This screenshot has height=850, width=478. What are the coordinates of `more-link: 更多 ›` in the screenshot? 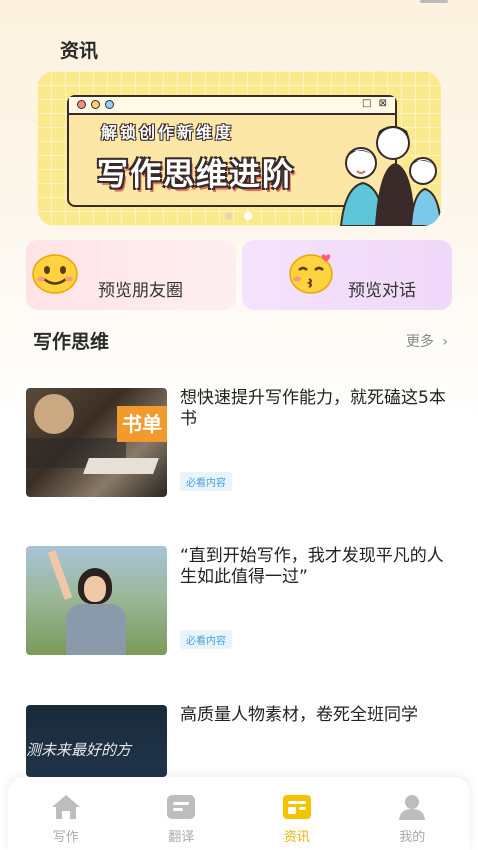 It's located at (427, 341).